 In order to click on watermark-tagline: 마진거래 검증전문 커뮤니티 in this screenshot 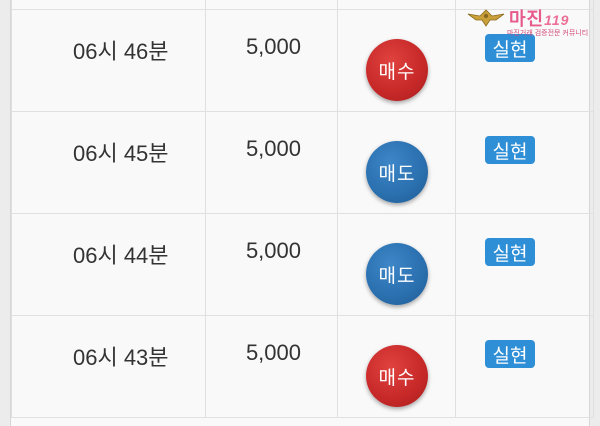, I will do `click(548, 33)`.